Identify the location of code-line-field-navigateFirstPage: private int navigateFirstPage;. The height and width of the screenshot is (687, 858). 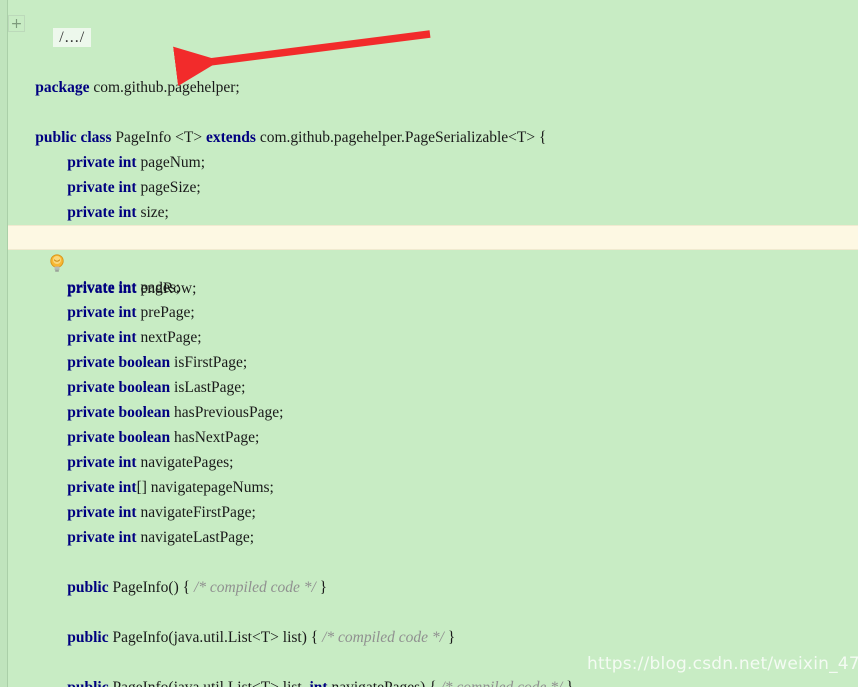
(429, 498).